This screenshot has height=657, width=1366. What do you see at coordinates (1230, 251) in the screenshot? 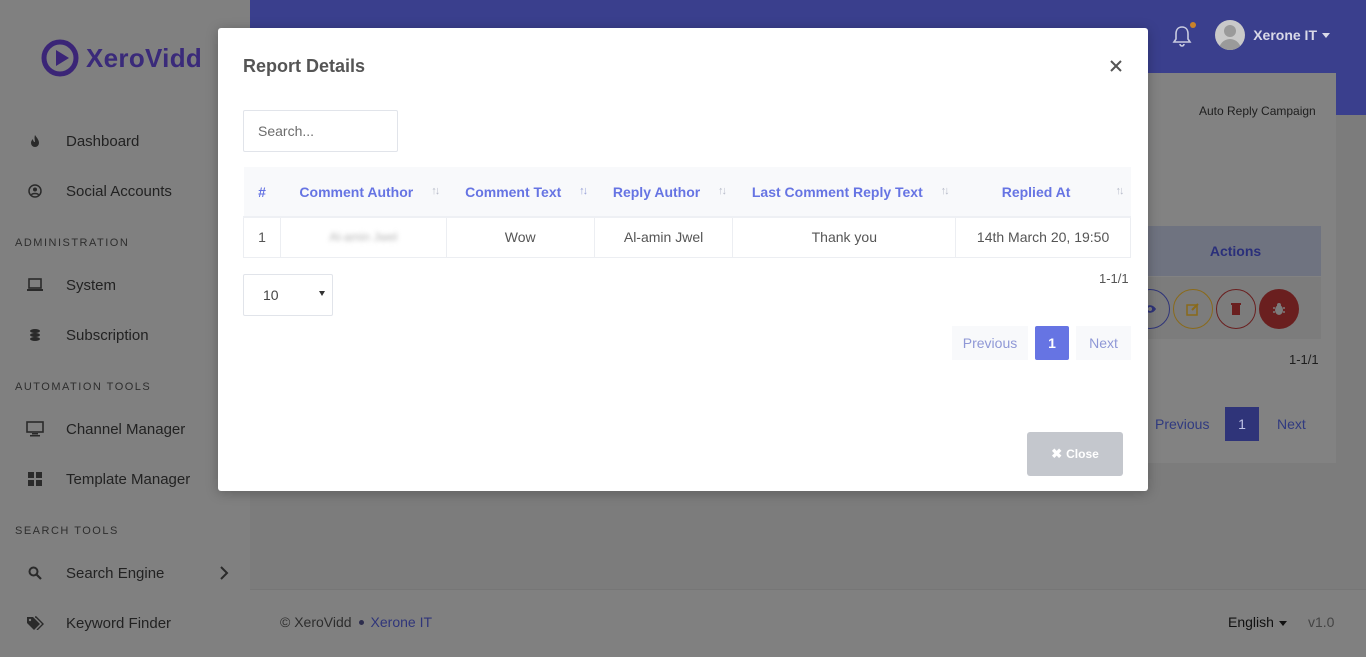
I see `actions-column-header: Actions` at bounding box center [1230, 251].